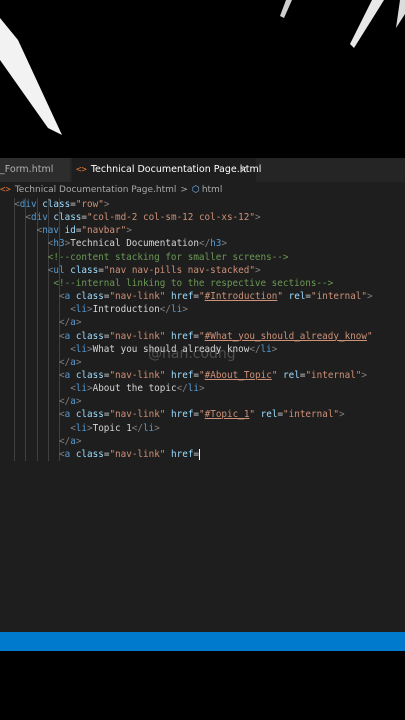 The image size is (405, 720). I want to click on breadcrumb-node: html, so click(212, 190).